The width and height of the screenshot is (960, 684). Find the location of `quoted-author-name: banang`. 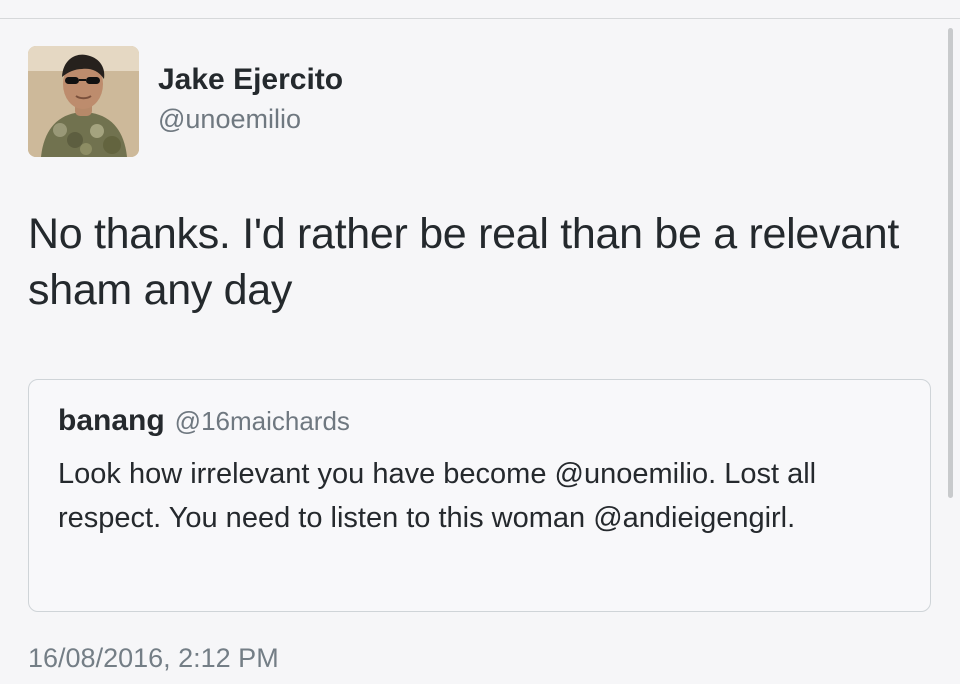

quoted-author-name: banang is located at coordinates (111, 420).